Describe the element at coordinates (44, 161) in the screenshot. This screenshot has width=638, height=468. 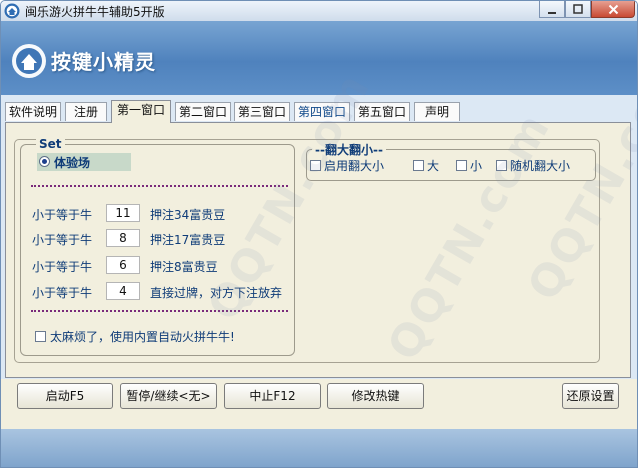
I see `radio-icon` at that location.